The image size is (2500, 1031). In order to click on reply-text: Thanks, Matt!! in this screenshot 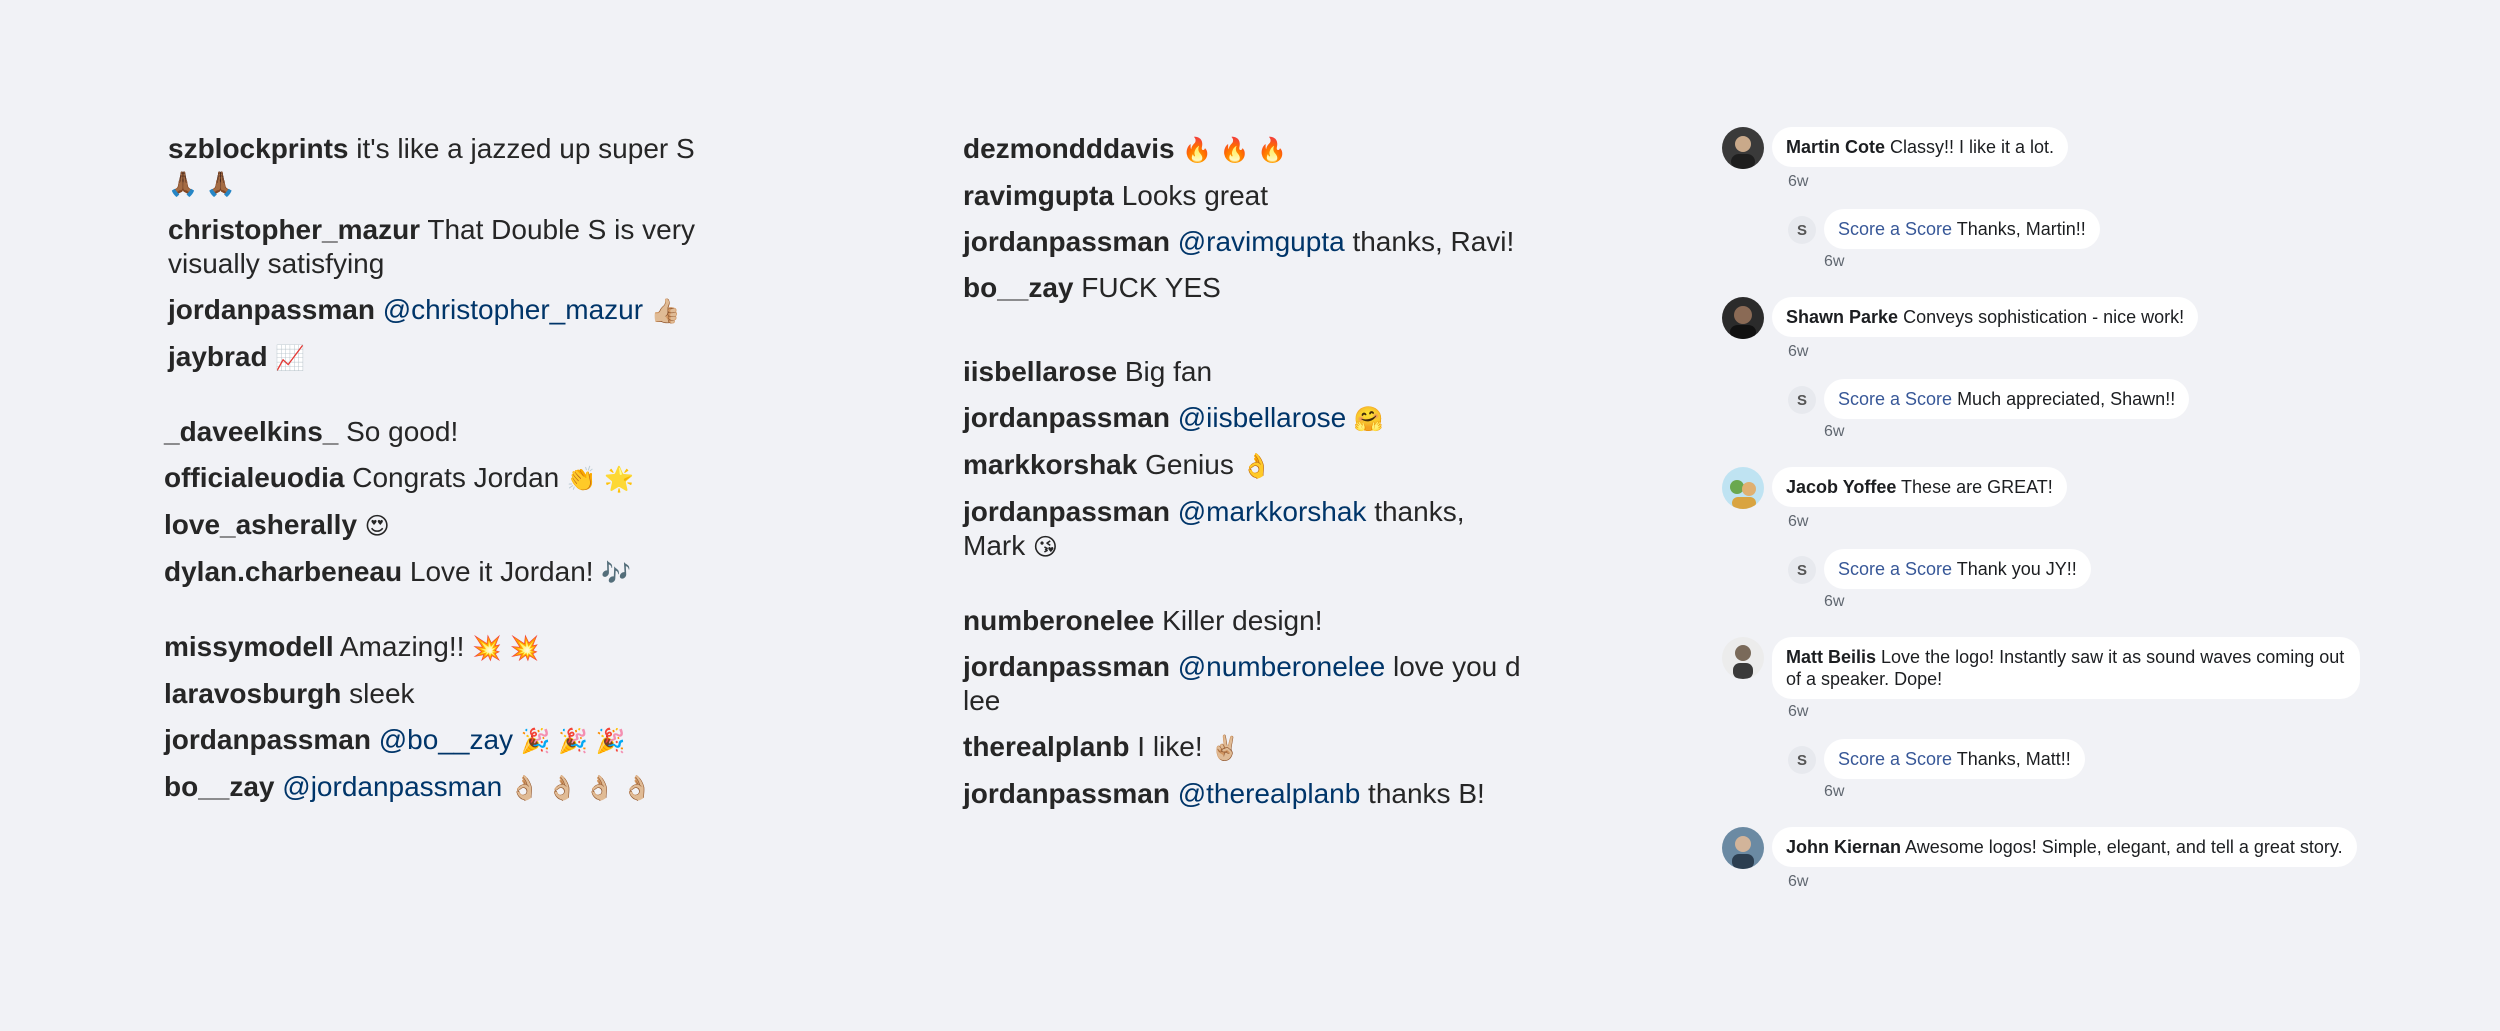, I will do `click(2011, 759)`.